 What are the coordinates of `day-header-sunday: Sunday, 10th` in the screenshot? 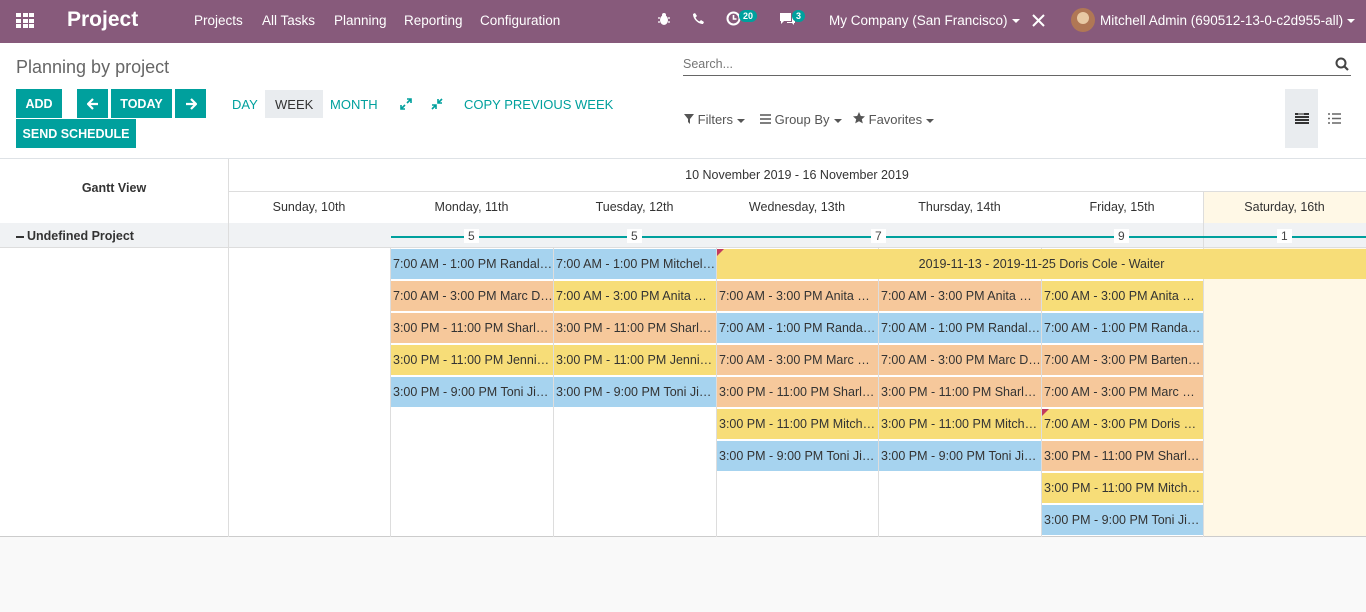 It's located at (309, 207).